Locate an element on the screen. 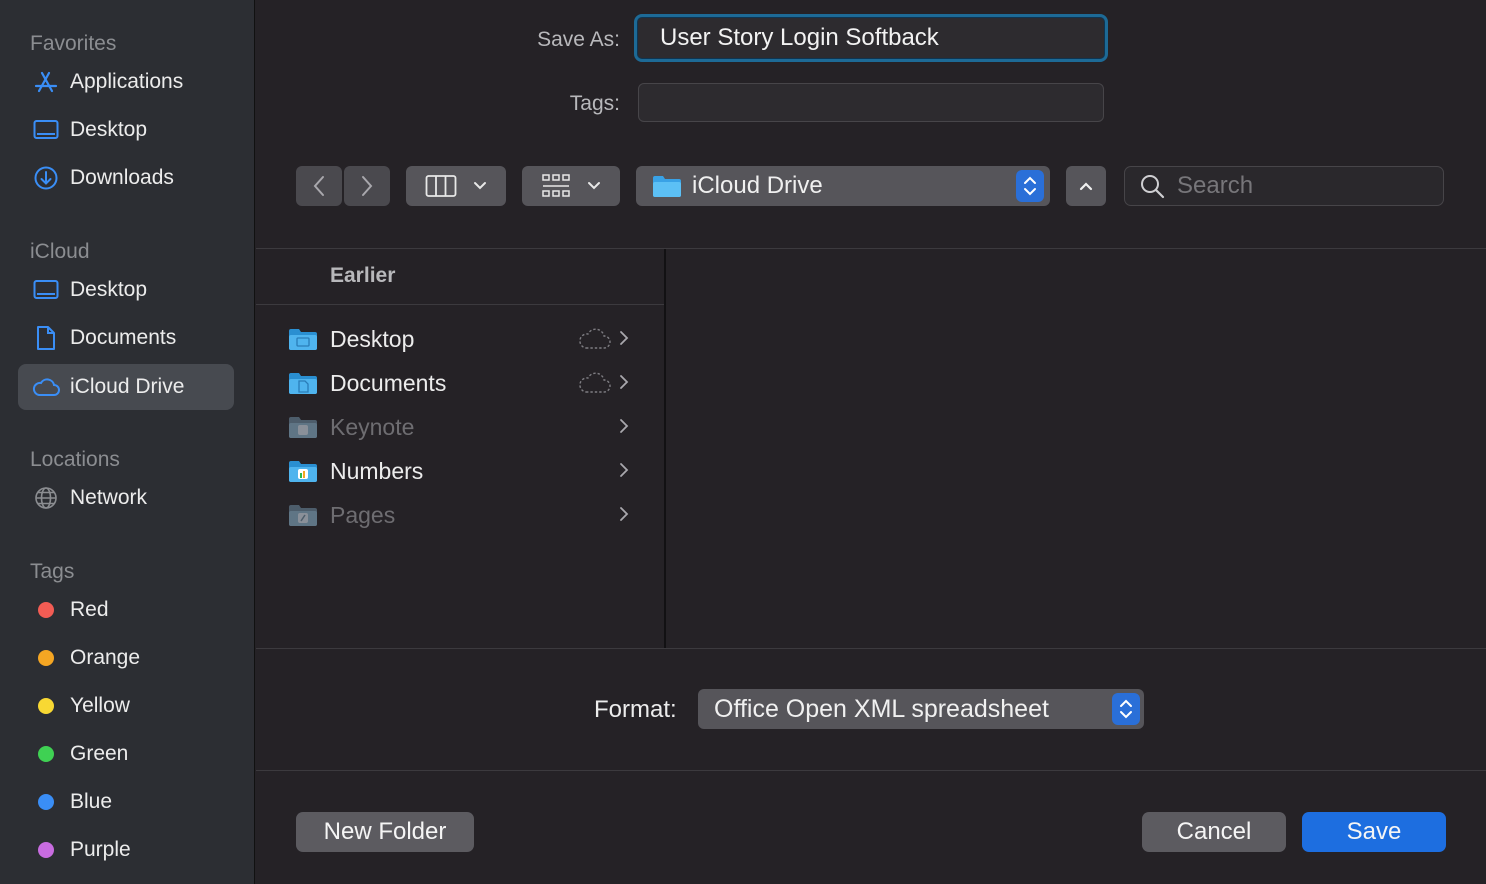 The width and height of the screenshot is (1486, 884). format-value: Office Open XML spreadsheet is located at coordinates (881, 708).